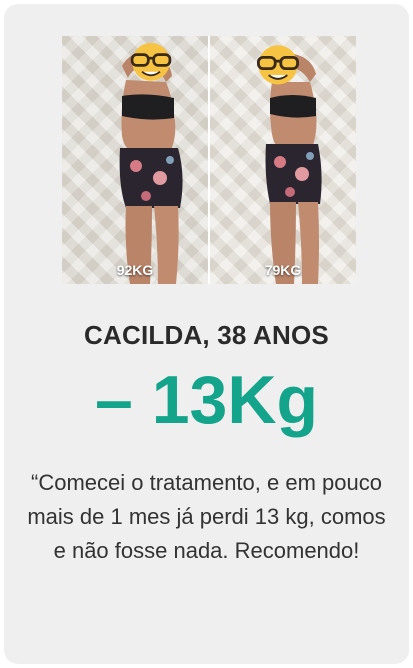 The height and width of the screenshot is (668, 413). Describe the element at coordinates (206, 400) in the screenshot. I see `weight-loss-amount: – 13Kg` at that location.